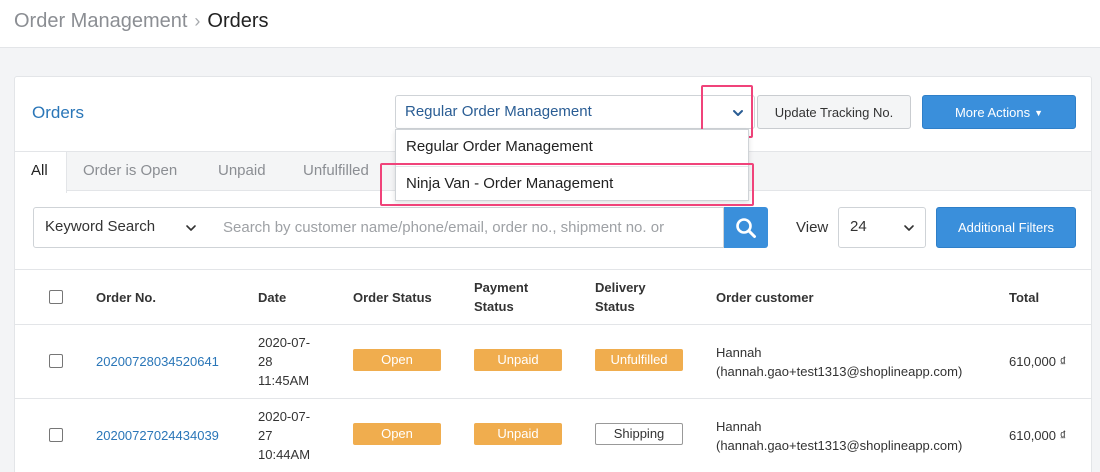 The image size is (1100, 472). Describe the element at coordinates (567, 184) in the screenshot. I see `highlight-box-ninja-van` at that location.